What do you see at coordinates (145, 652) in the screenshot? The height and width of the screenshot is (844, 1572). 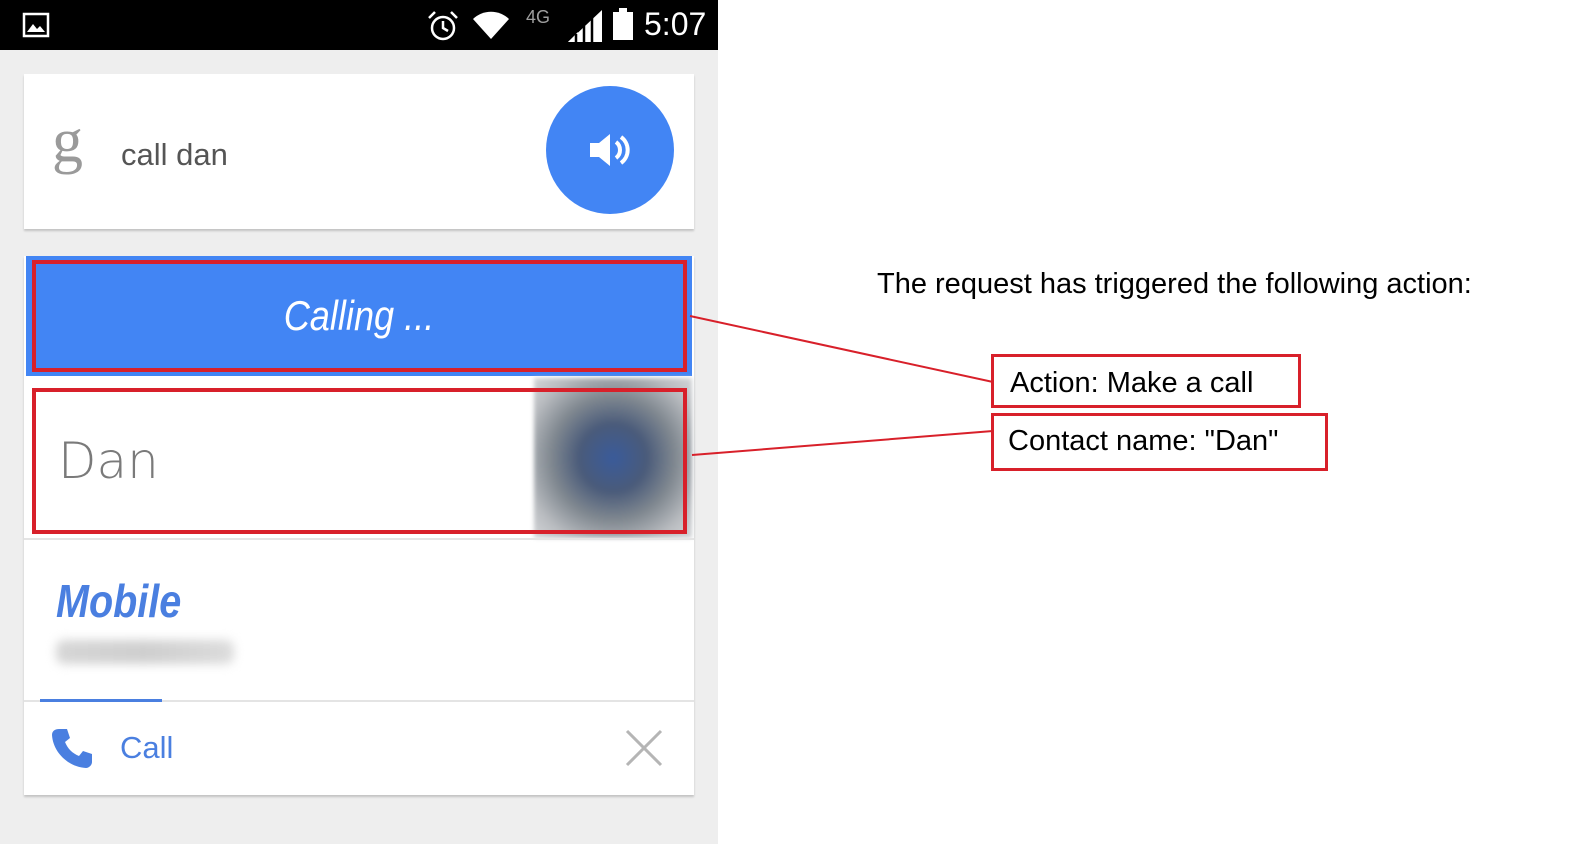 I see `phone-number-blurred` at bounding box center [145, 652].